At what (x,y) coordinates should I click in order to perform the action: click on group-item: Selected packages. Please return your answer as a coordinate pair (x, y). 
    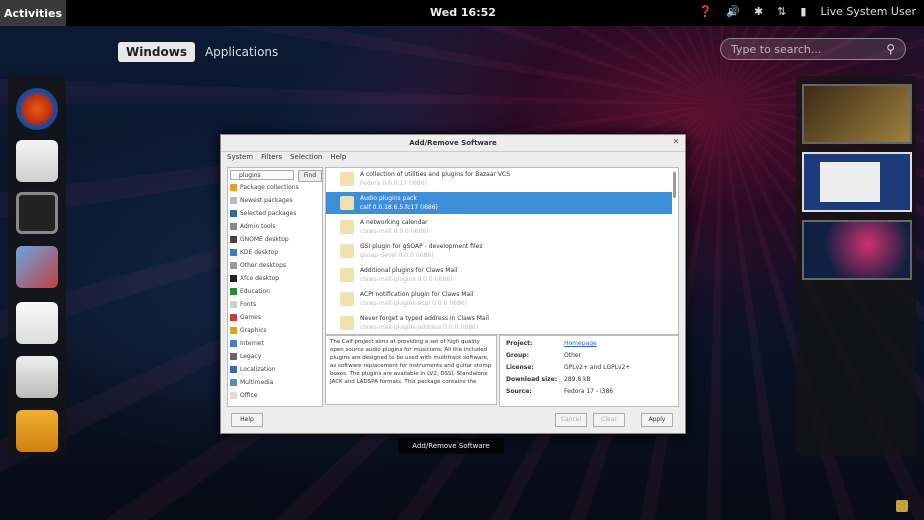
    Looking at the image, I should click on (263, 213).